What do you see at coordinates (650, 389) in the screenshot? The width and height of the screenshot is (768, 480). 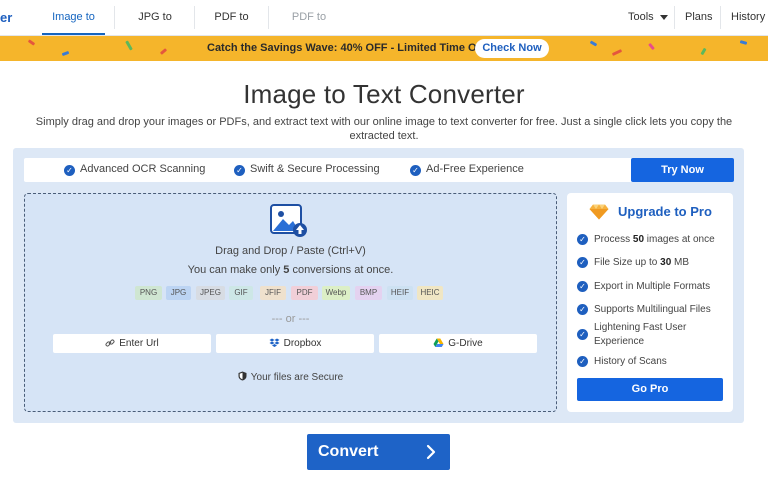 I see `go-pro-button: Go Pro` at bounding box center [650, 389].